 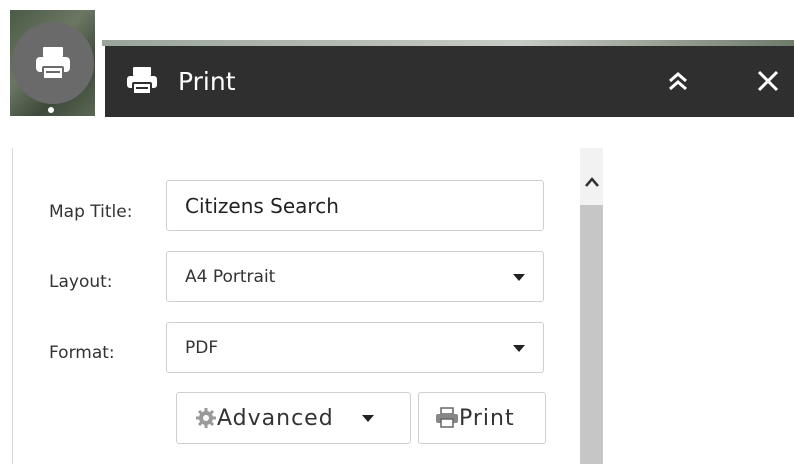 What do you see at coordinates (91, 212) in the screenshot?
I see `map-title-label: Map Title:` at bounding box center [91, 212].